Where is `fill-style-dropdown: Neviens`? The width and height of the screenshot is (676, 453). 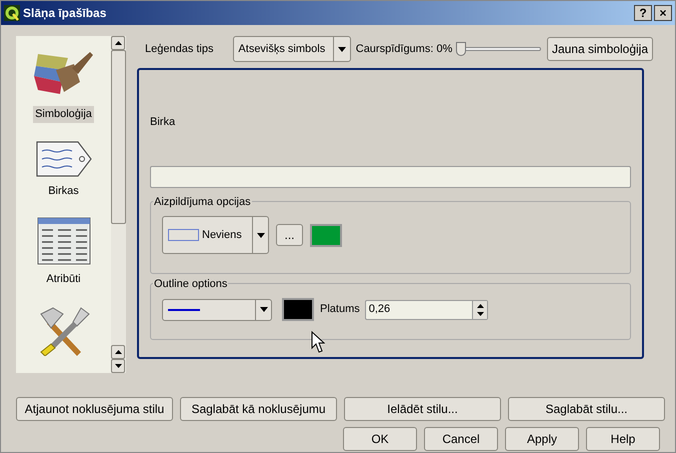
fill-style-dropdown: Neviens is located at coordinates (215, 235).